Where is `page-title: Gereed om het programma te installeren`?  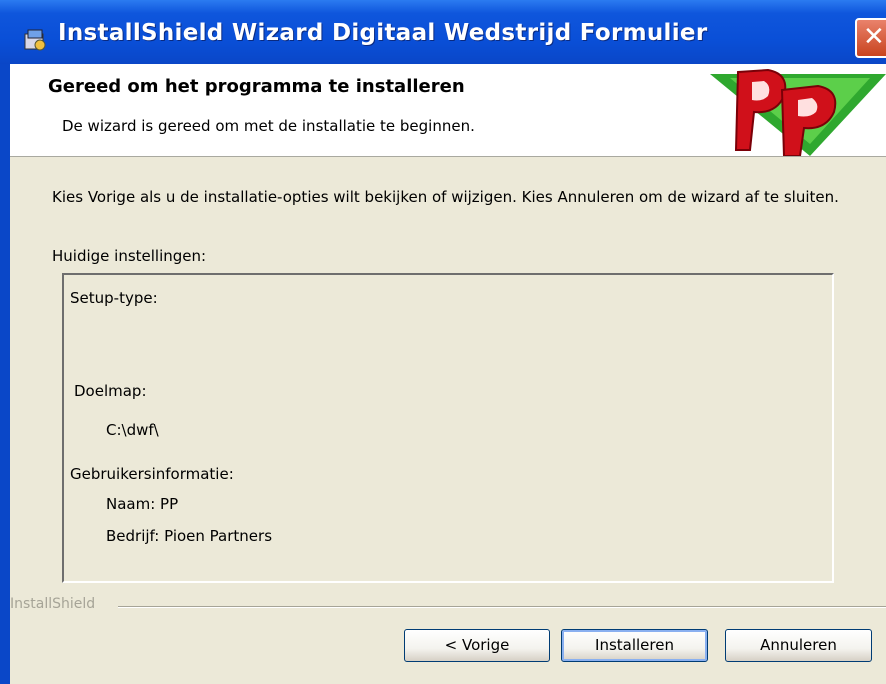
page-title: Gereed om het programma te installeren is located at coordinates (256, 86).